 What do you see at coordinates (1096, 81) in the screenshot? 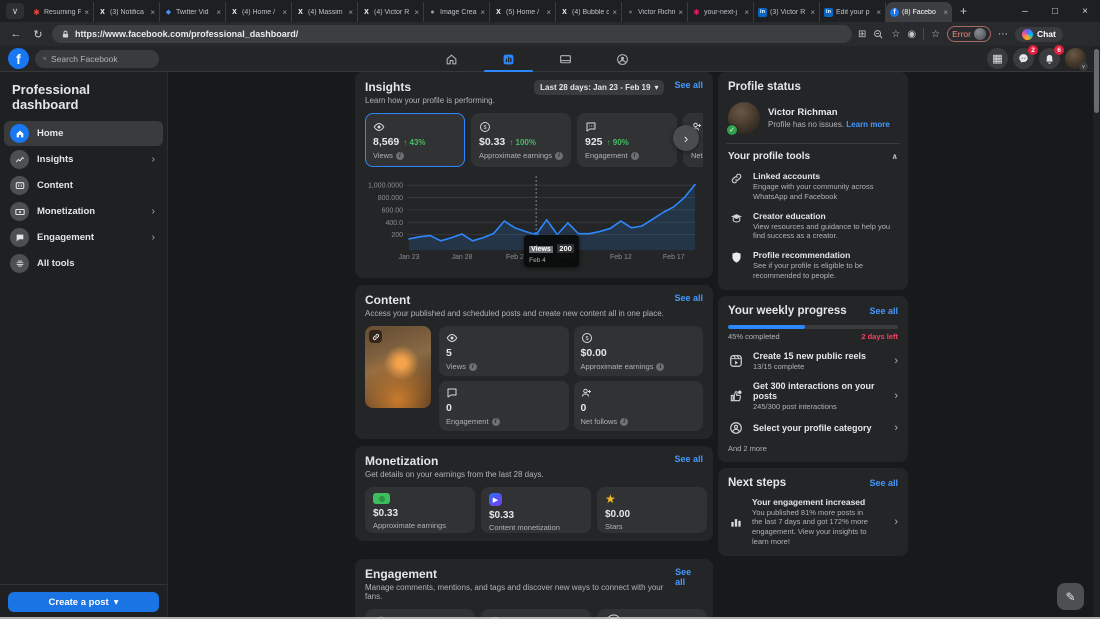
I see `scrollbar-thumb` at bounding box center [1096, 81].